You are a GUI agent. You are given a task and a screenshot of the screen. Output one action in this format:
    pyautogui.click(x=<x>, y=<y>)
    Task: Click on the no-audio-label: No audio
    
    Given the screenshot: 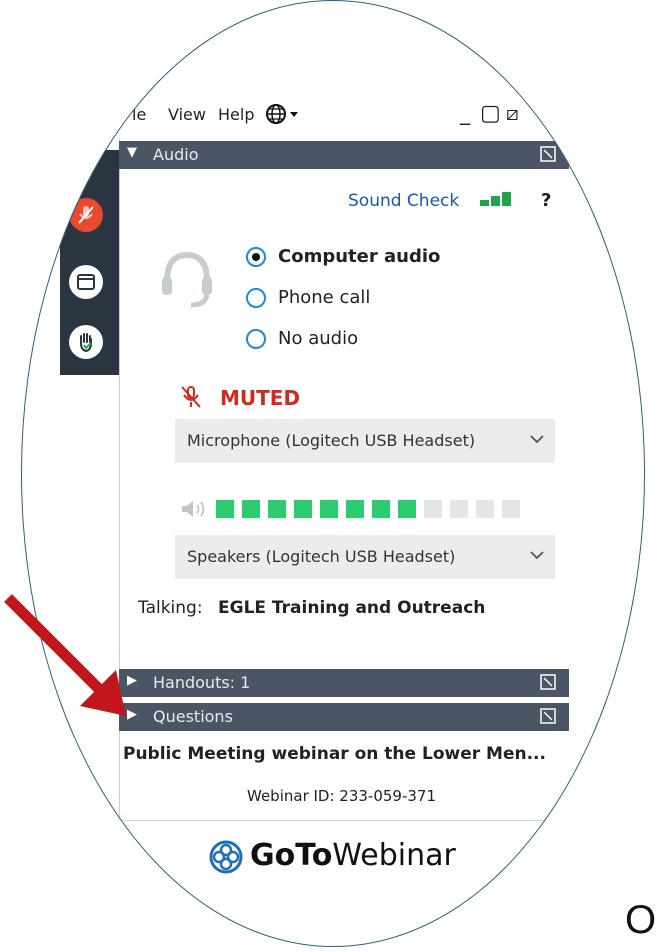 What is the action you would take?
    pyautogui.click(x=318, y=338)
    